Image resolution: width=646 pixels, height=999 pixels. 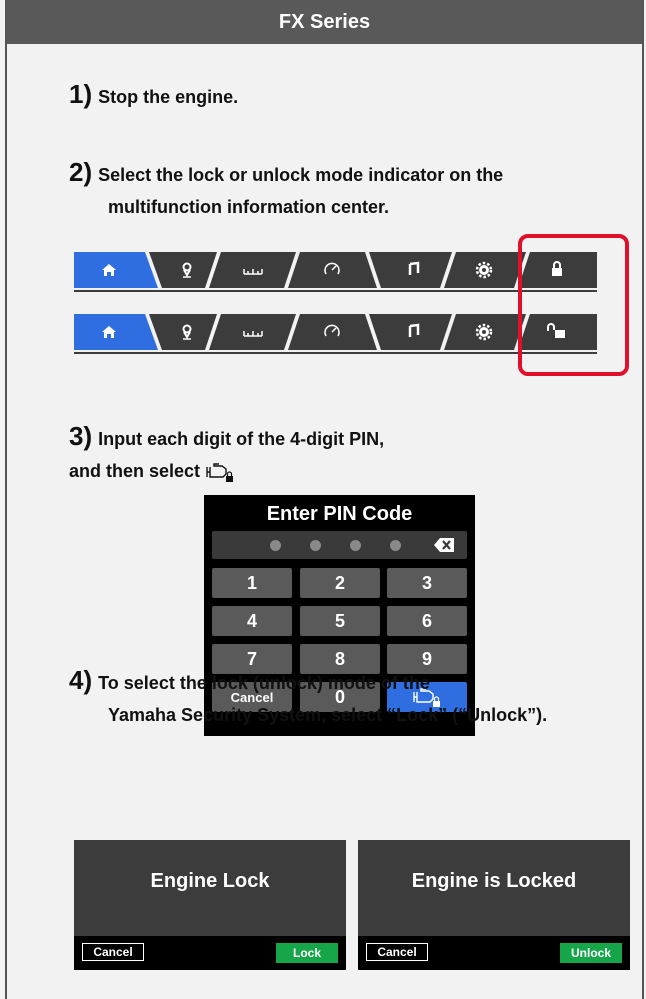 What do you see at coordinates (444, 545) in the screenshot?
I see `backspace-icon` at bounding box center [444, 545].